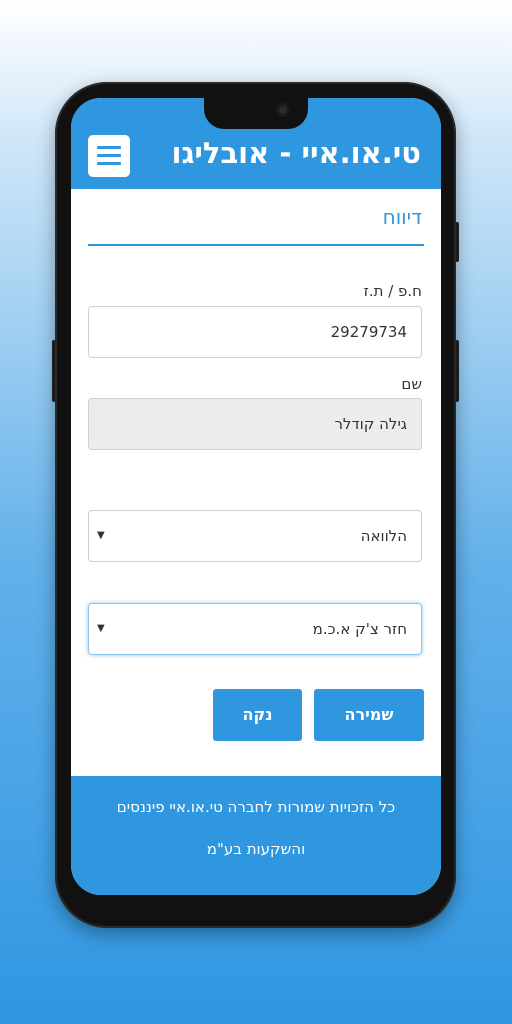 The height and width of the screenshot is (1024, 512). What do you see at coordinates (257, 715) in the screenshot?
I see `clear-button: נקה` at bounding box center [257, 715].